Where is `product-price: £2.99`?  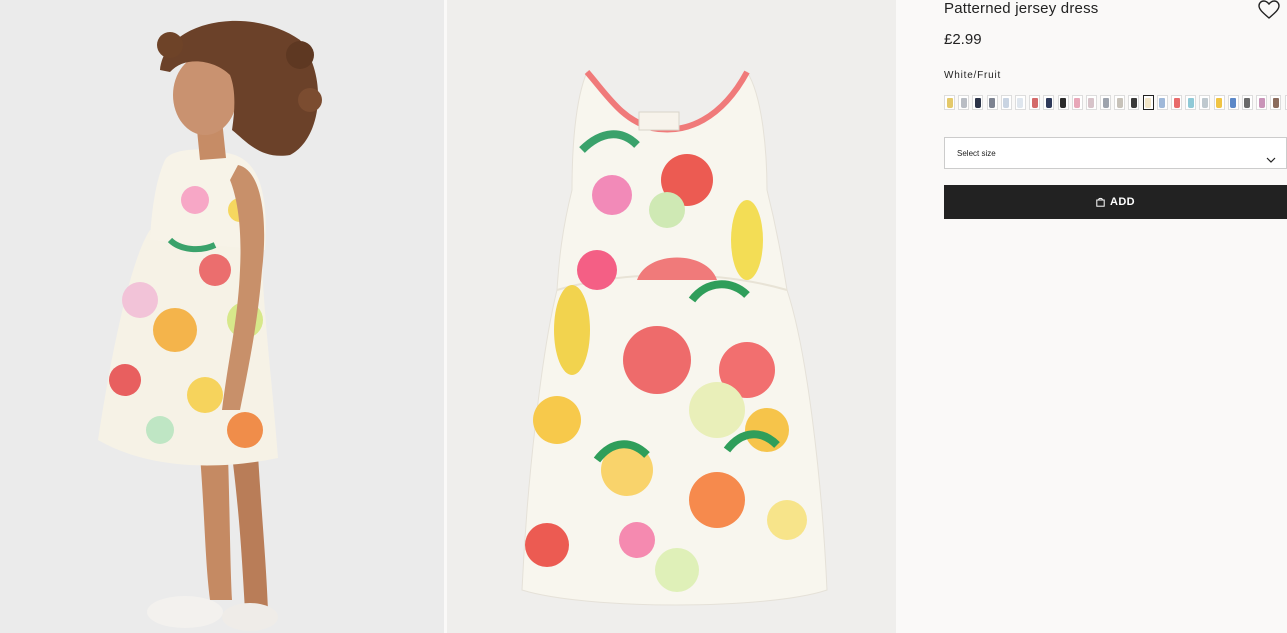
product-price: £2.99 is located at coordinates (963, 39).